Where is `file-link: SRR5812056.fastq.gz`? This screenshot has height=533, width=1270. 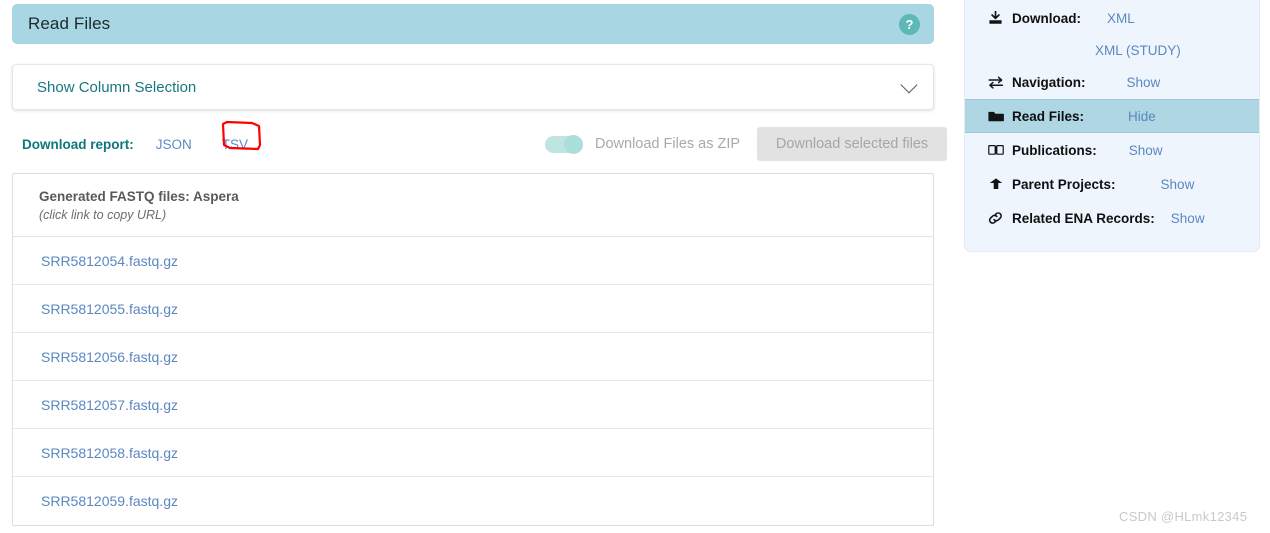 file-link: SRR5812056.fastq.gz is located at coordinates (109, 357).